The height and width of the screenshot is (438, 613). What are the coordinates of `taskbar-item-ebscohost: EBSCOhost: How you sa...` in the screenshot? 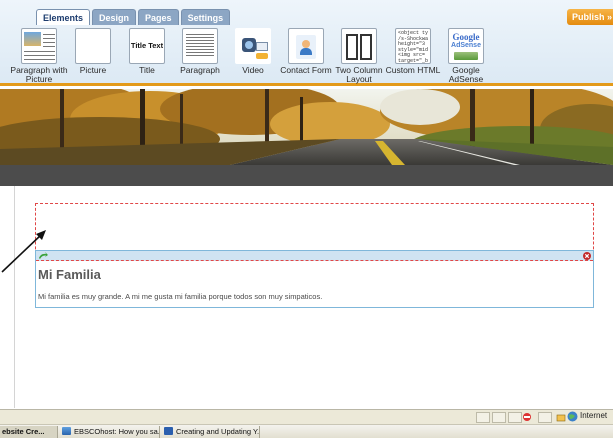 It's located at (110, 432).